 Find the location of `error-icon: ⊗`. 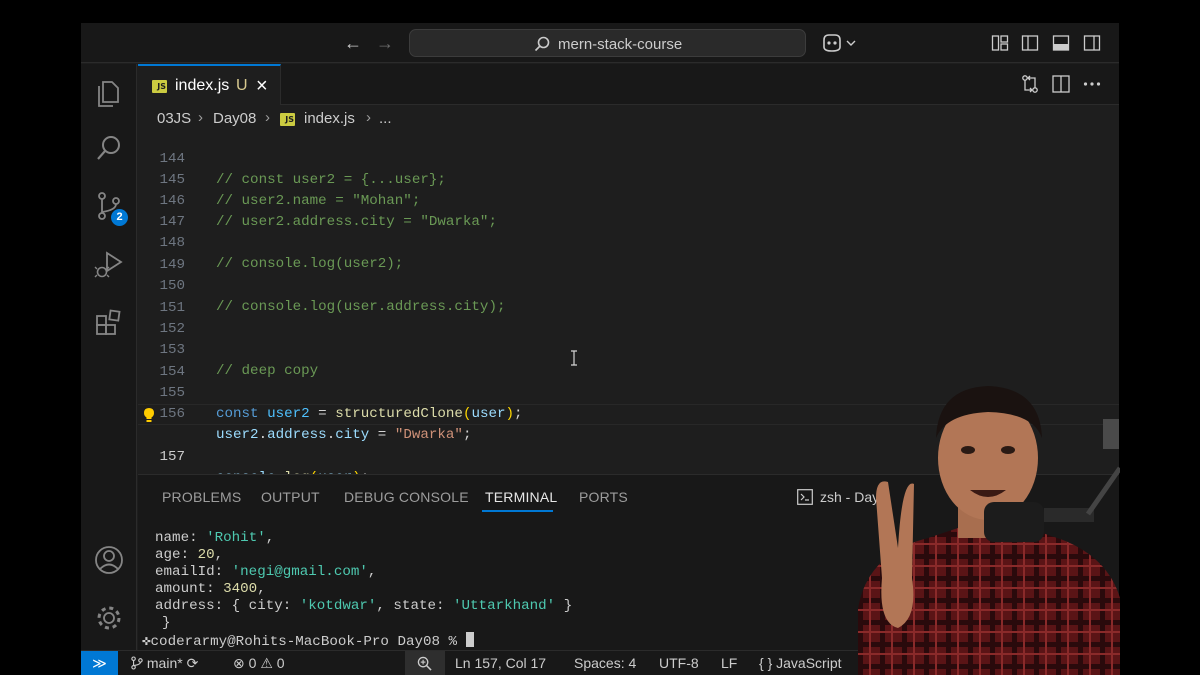

error-icon: ⊗ is located at coordinates (239, 663).